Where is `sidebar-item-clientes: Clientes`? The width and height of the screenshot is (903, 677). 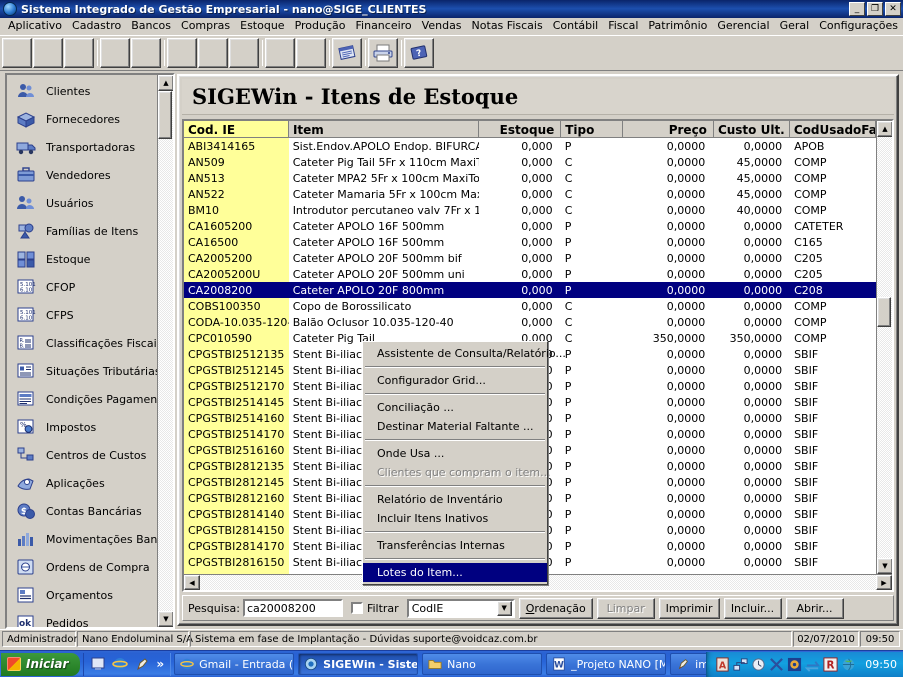 sidebar-item-clientes: Clientes is located at coordinates (82, 91).